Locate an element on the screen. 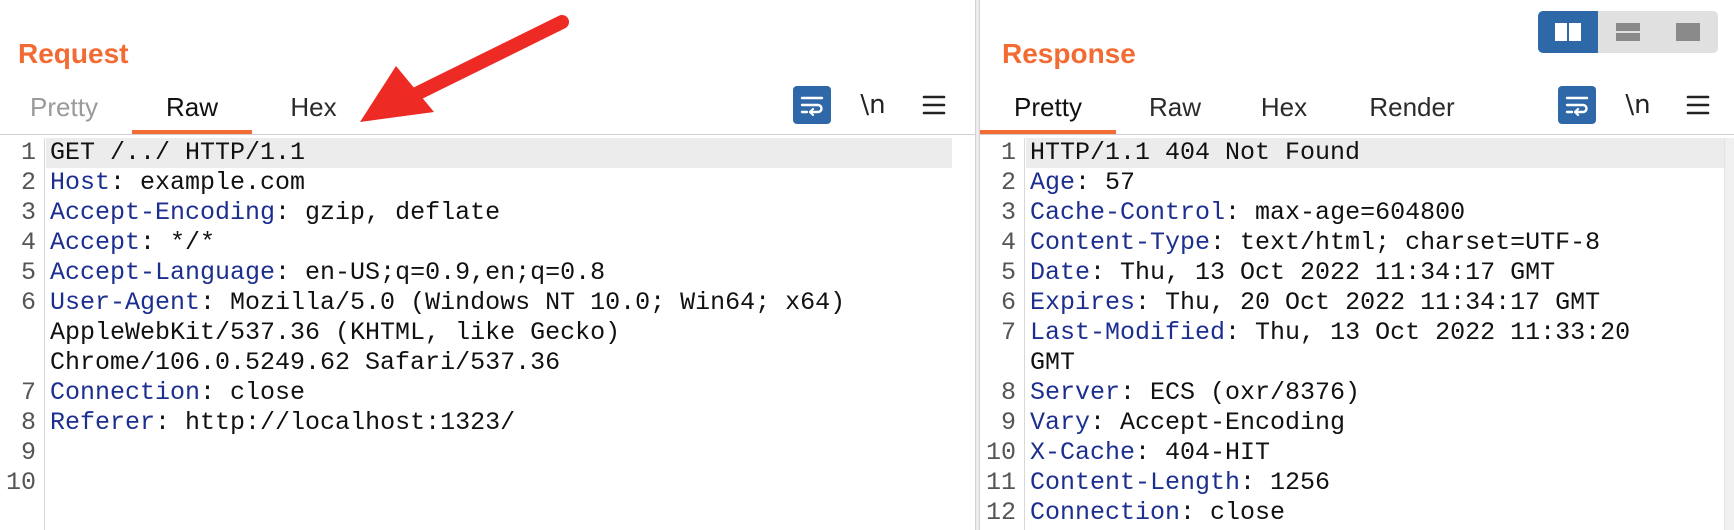 The width and height of the screenshot is (1734, 530). red-arrow-icon is located at coordinates (464, 68).